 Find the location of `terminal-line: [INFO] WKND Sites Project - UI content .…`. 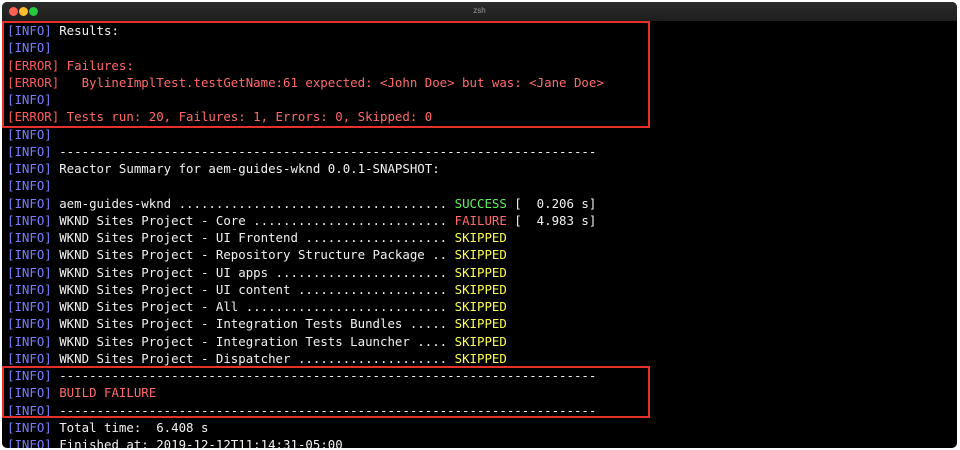

terminal-line: [INFO] WKND Sites Project - UI content .… is located at coordinates (481, 289).